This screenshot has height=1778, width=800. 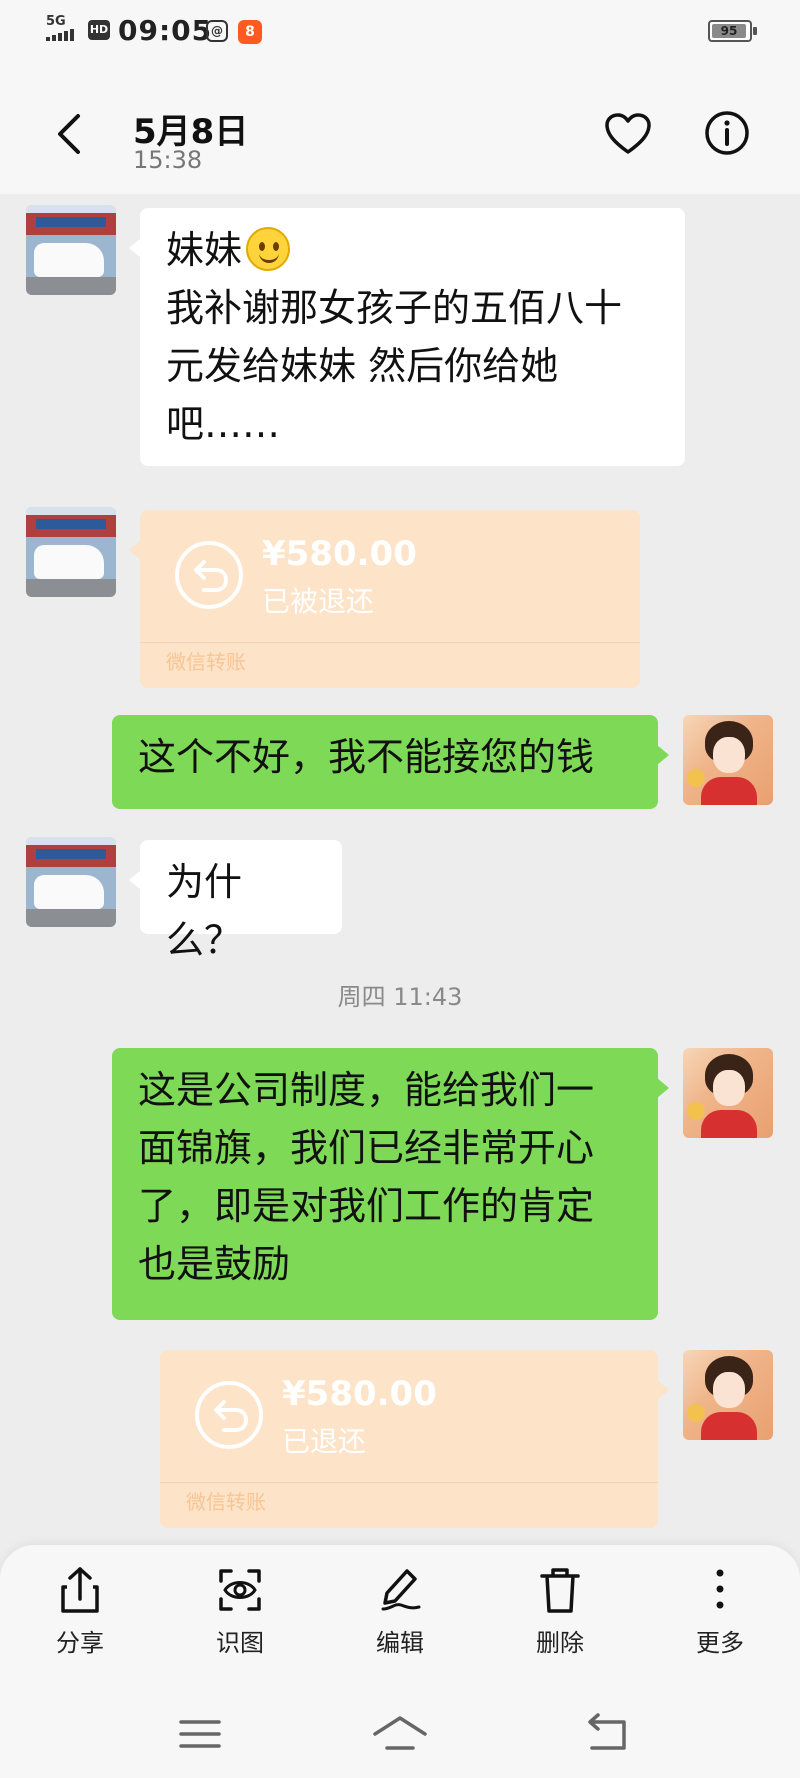 I want to click on transfer-status: 已退还, so click(x=324, y=1441).